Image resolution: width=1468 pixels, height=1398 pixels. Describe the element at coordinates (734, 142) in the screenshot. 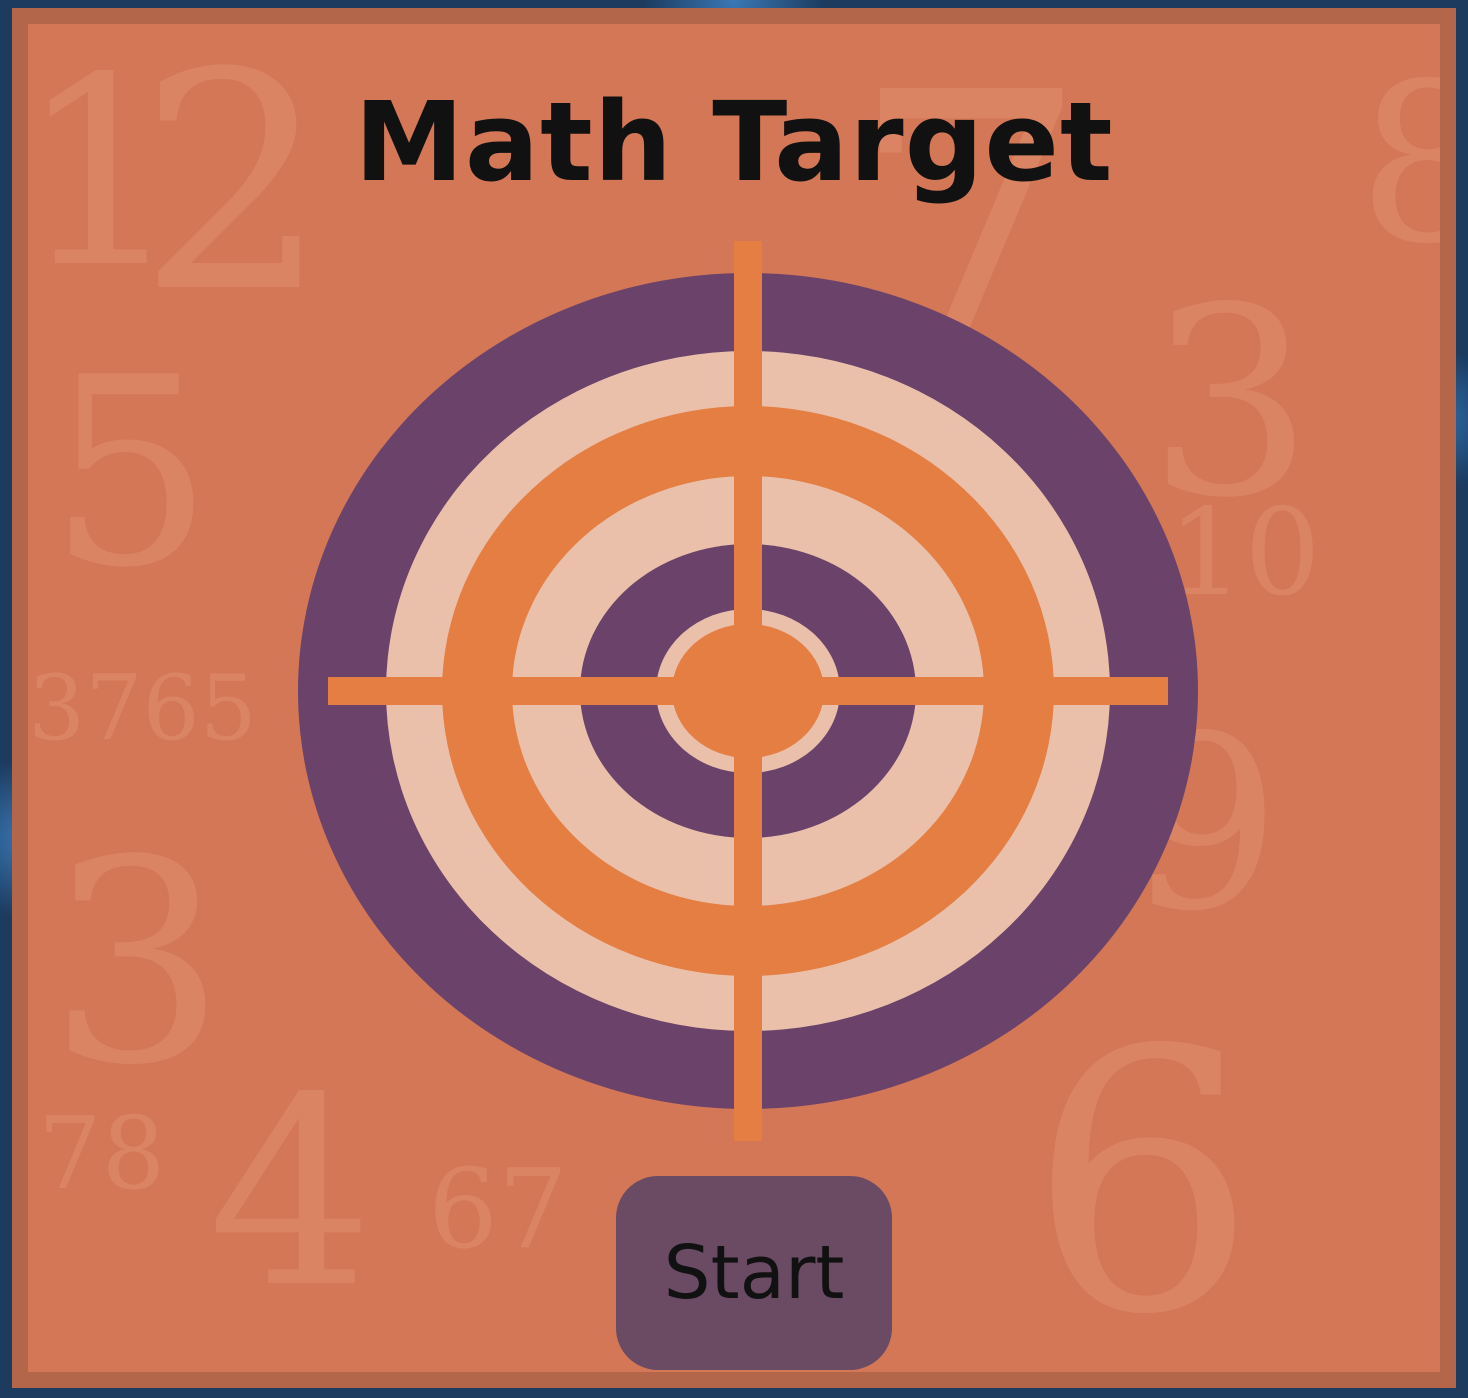

I see `game-title: Math Target` at that location.